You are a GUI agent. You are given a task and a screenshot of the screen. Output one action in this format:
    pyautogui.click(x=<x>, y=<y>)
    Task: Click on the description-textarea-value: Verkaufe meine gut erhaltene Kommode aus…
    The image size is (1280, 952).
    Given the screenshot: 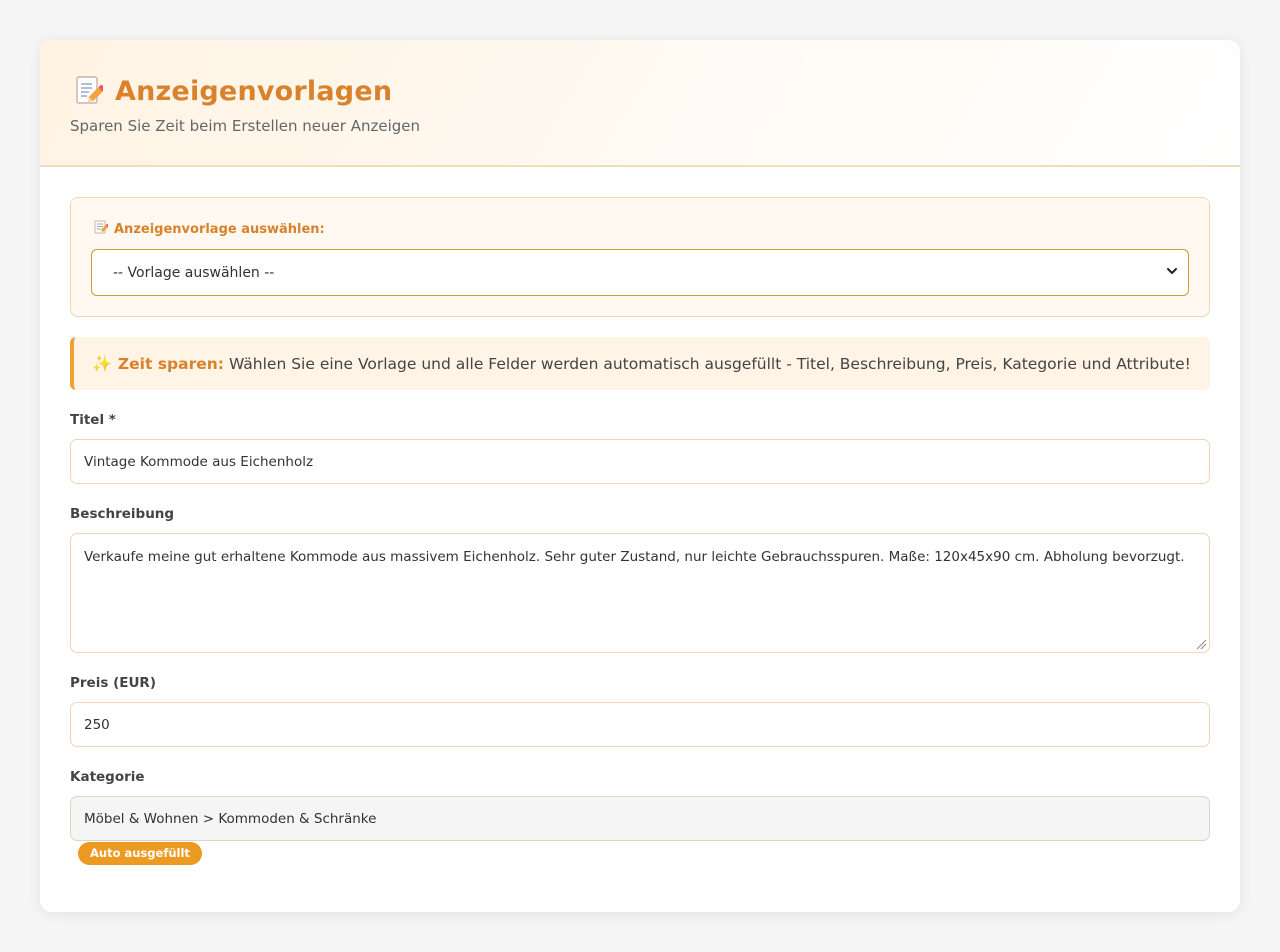 What is the action you would take?
    pyautogui.click(x=634, y=557)
    